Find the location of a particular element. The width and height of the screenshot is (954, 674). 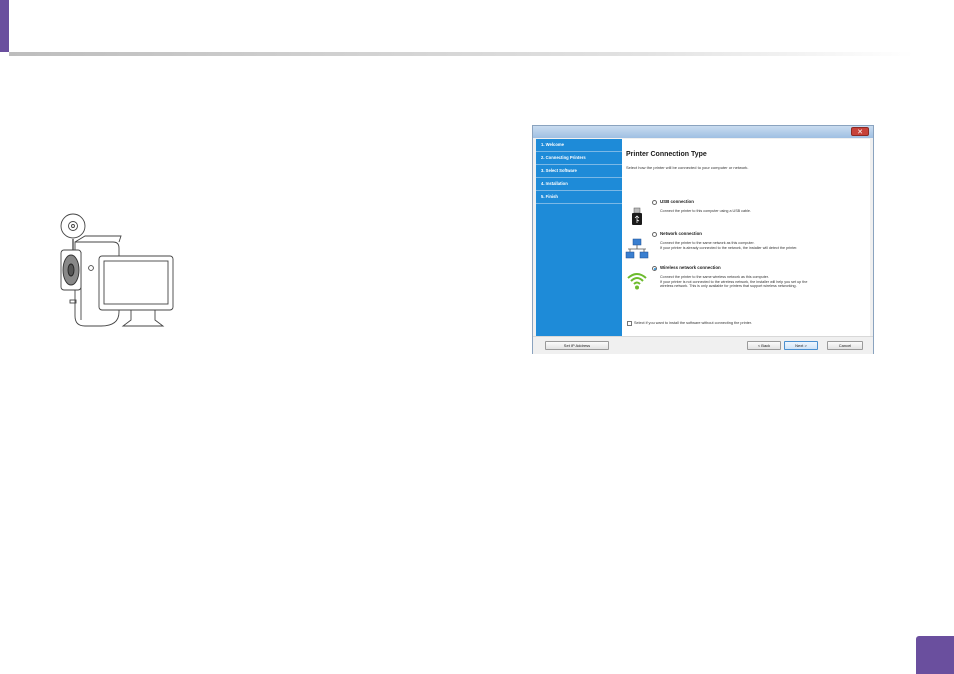

next-button: Next > is located at coordinates (801, 345).